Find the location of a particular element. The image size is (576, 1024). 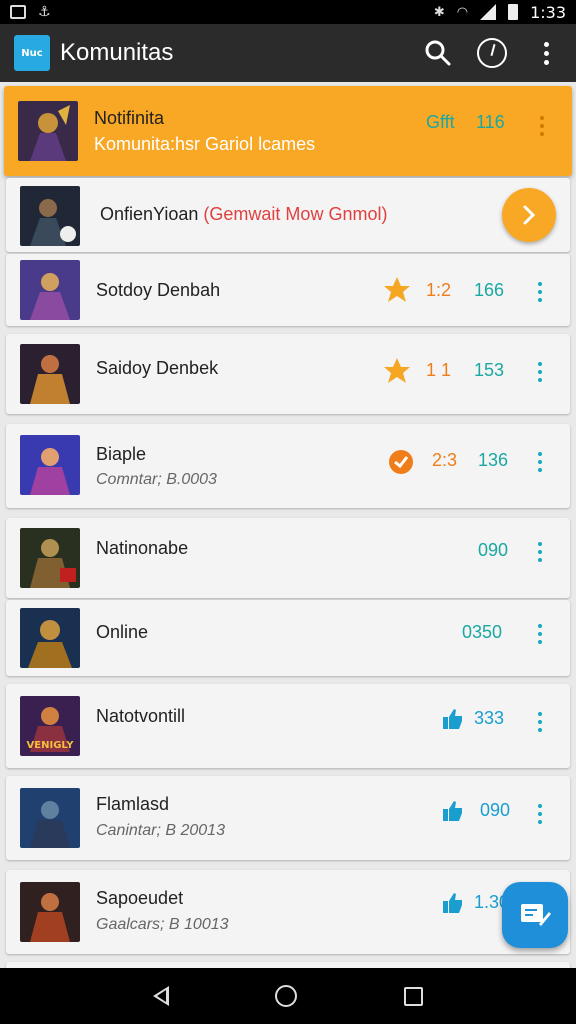

list-item: Flamlasd Canintar; B 20013 090 is located at coordinates (288, 818).